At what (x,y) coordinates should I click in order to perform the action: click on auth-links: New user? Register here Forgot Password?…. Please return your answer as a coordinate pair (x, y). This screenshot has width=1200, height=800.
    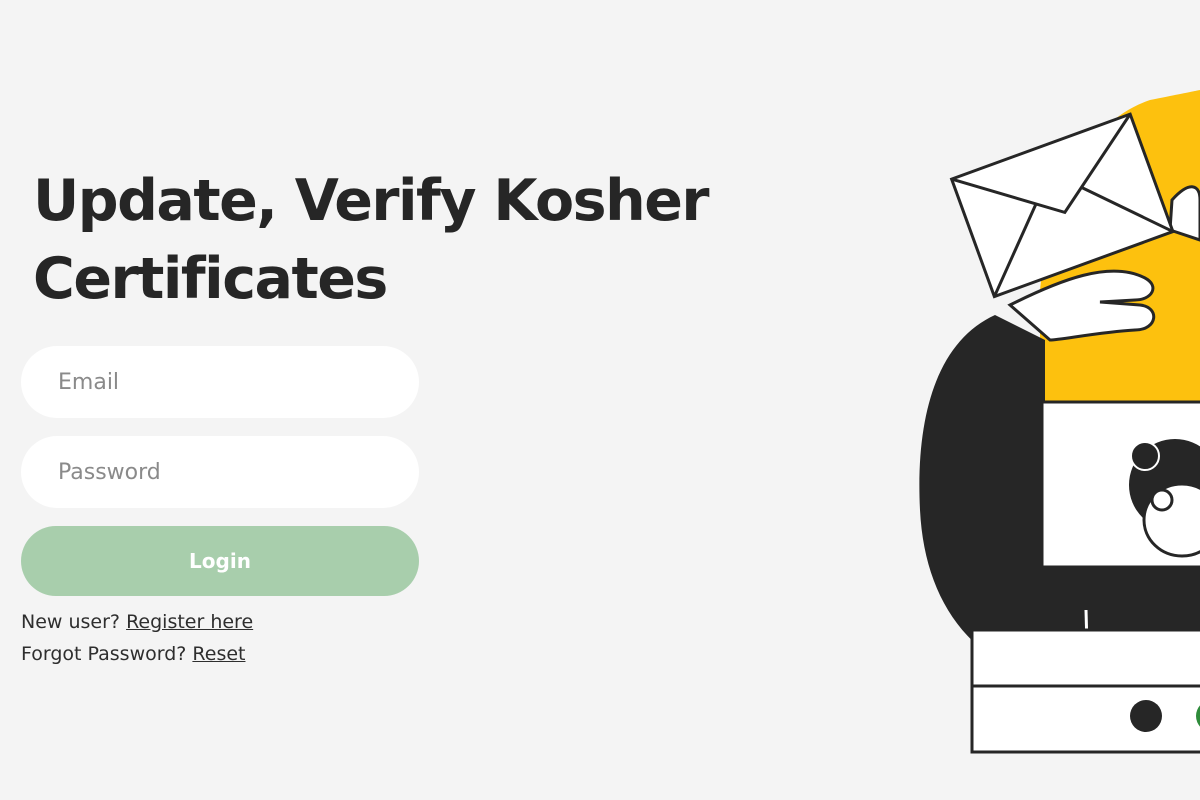
    Looking at the image, I should click on (220, 638).